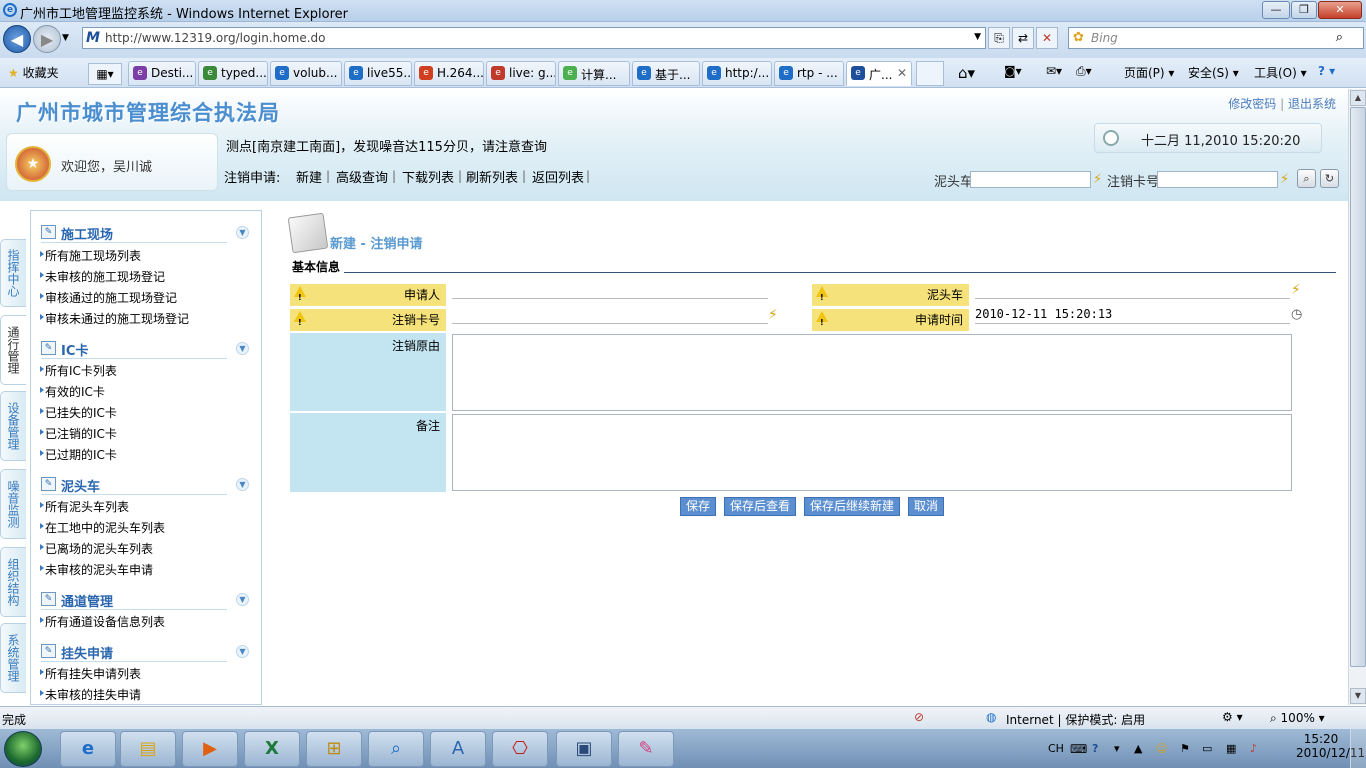  What do you see at coordinates (534, 38) in the screenshot?
I see `address-bar: M http://www.12319.org/login.home.do ▼` at bounding box center [534, 38].